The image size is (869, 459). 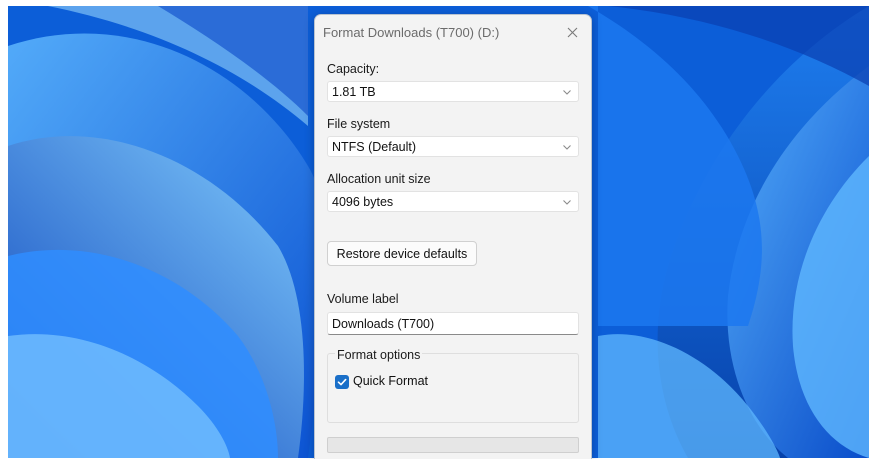 I want to click on file-system-dropdown: NTFS (Default), so click(x=453, y=146).